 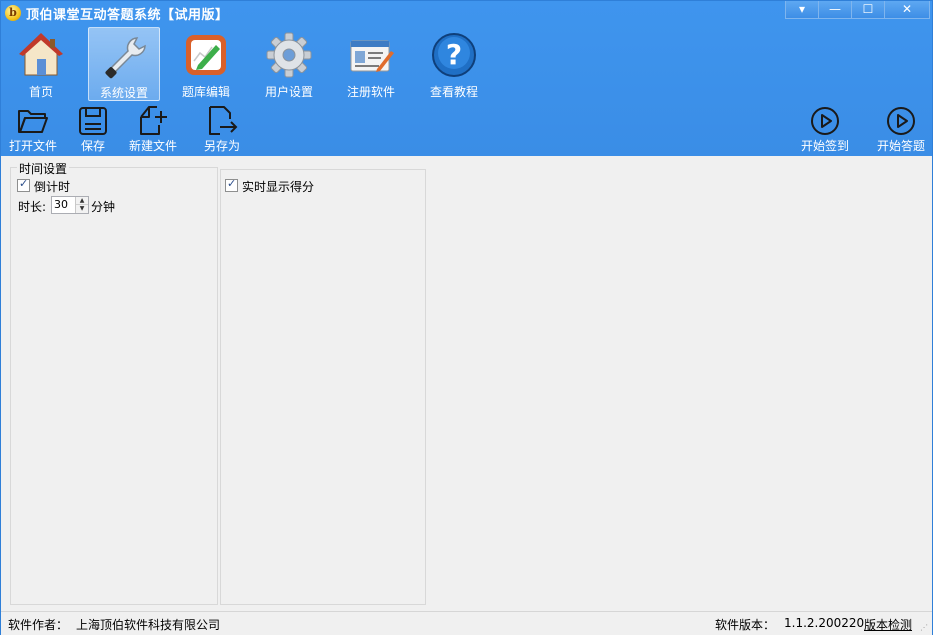 I want to click on window-controls: ▾ — ☐ ✕, so click(x=857, y=10).